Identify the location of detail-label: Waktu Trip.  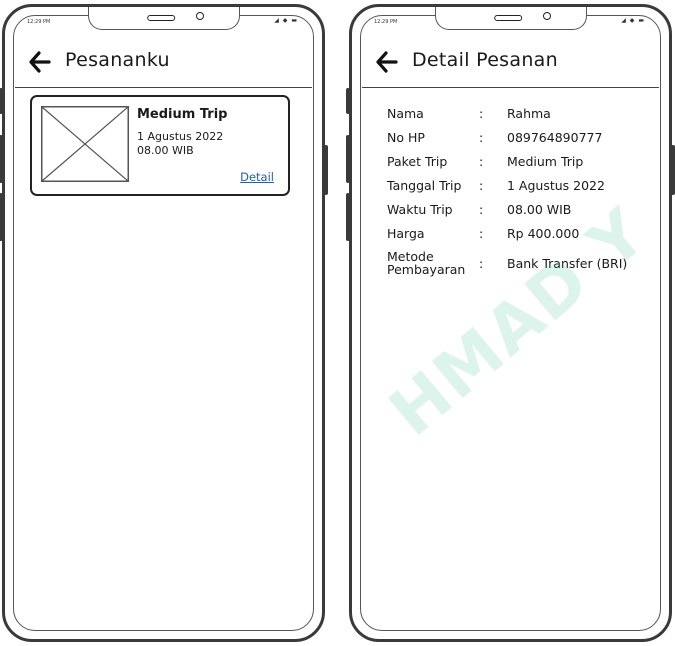
(420, 209).